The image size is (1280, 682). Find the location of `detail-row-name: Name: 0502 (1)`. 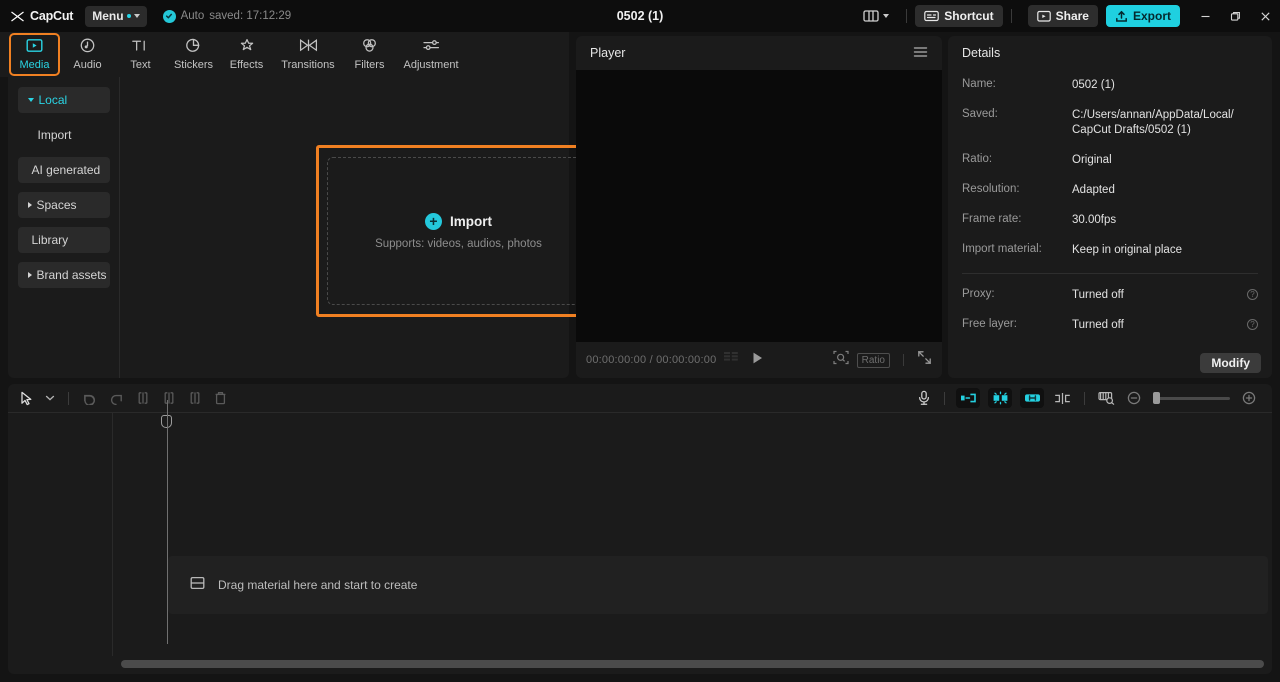

detail-row-name: Name: 0502 (1) is located at coordinates (1110, 85).